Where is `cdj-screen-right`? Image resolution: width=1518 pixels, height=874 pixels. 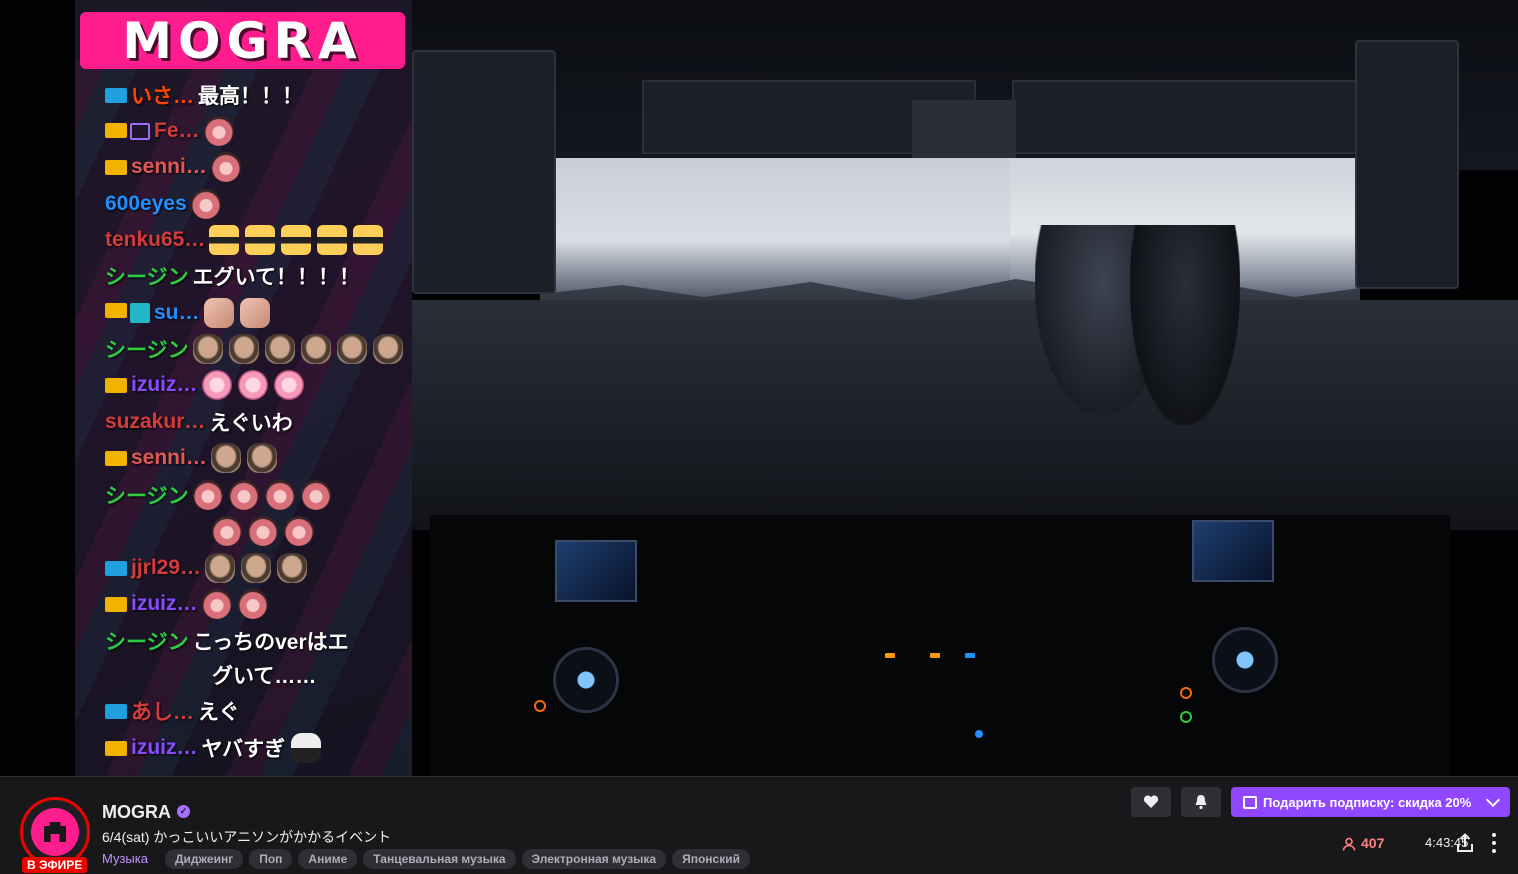
cdj-screen-right is located at coordinates (1233, 551).